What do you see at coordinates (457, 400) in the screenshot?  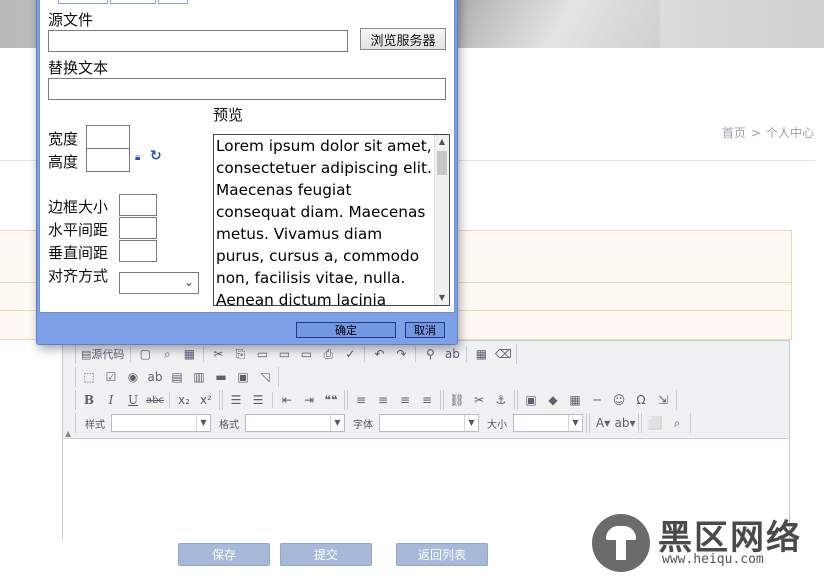 I see `link-icon: ⛓` at bounding box center [457, 400].